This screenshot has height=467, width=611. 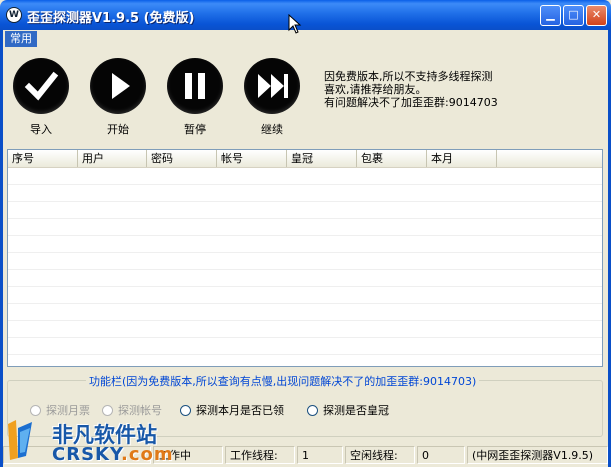 What do you see at coordinates (1, 248) in the screenshot?
I see `window-frame-left` at bounding box center [1, 248].